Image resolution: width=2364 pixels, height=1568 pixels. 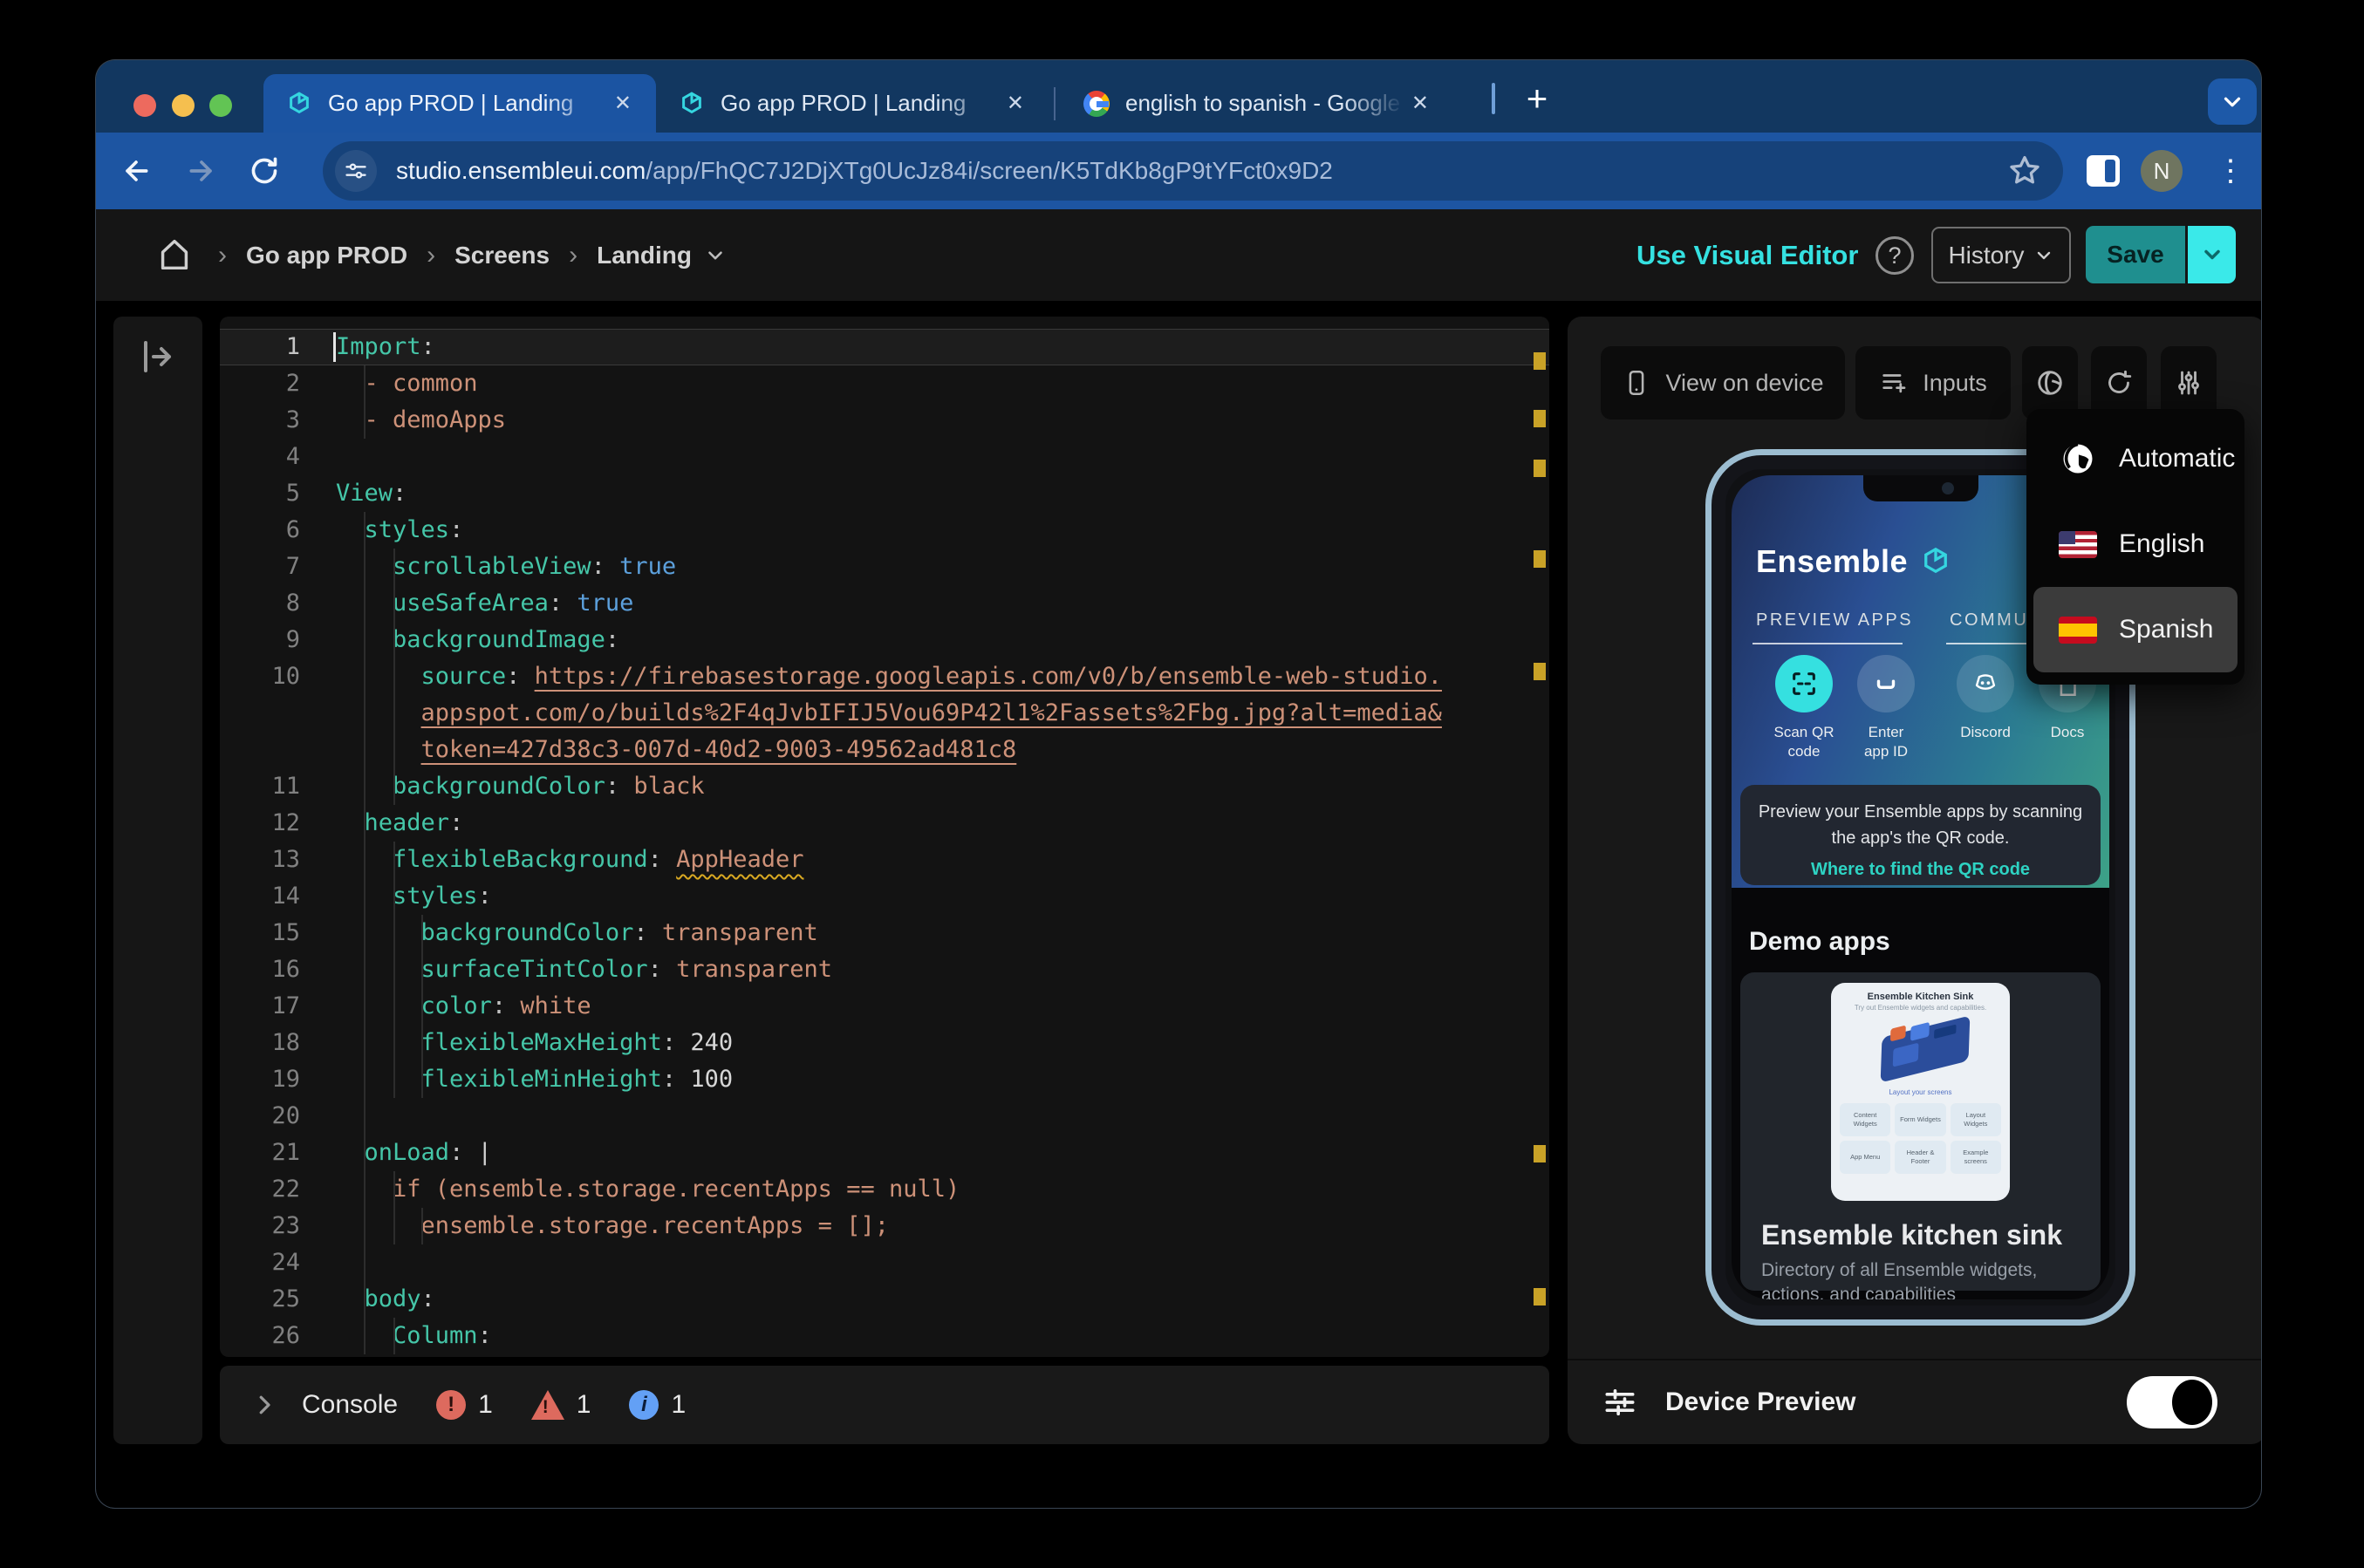 What do you see at coordinates (884, 640) in the screenshot?
I see `code-line: 9 backgroundImage:` at bounding box center [884, 640].